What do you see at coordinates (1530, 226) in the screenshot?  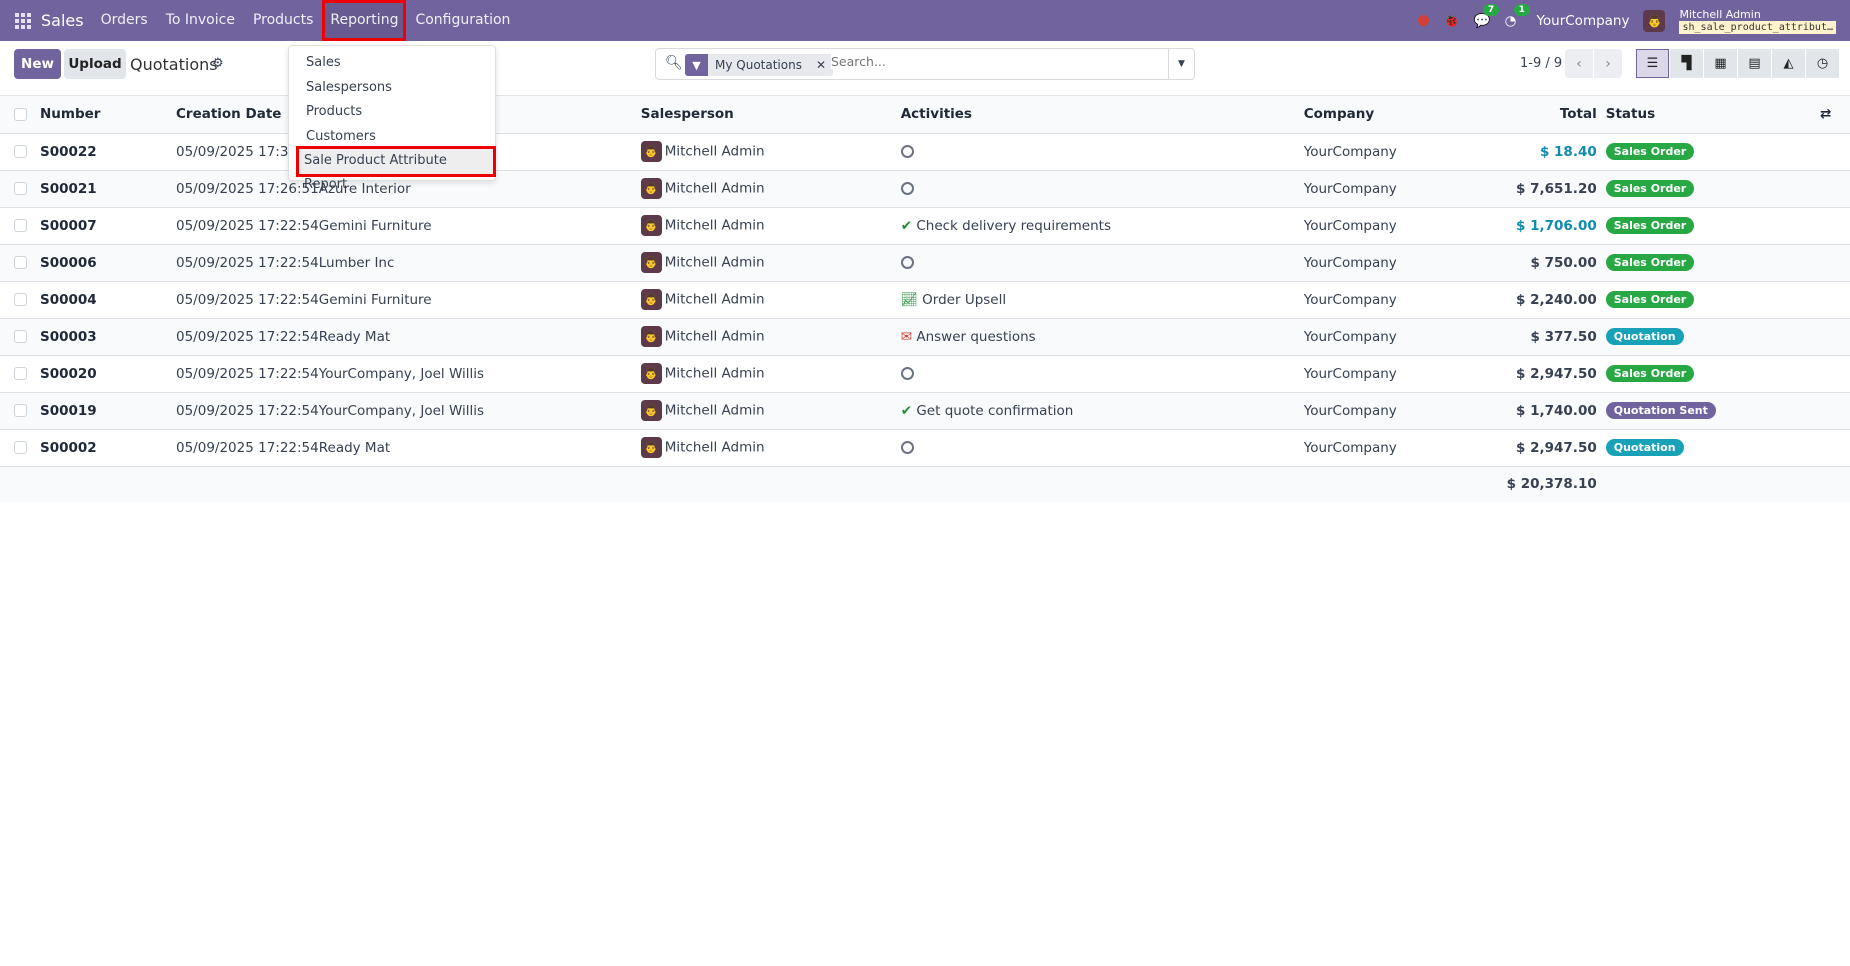 I see `total: $ 1,706.00` at bounding box center [1530, 226].